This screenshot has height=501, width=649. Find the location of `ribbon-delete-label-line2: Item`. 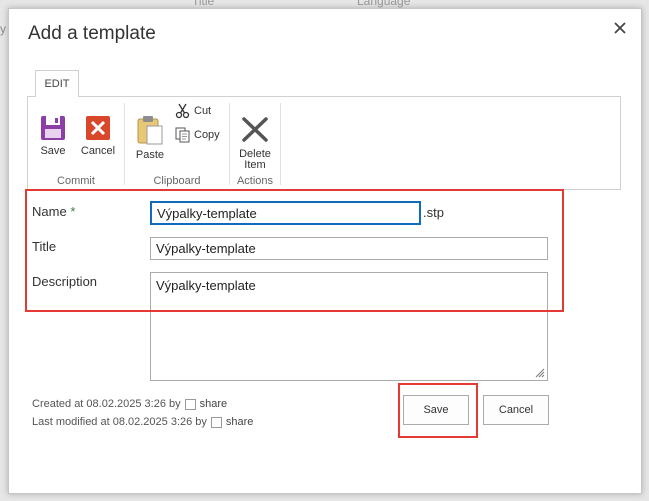

ribbon-delete-label-line2: Item is located at coordinates (255, 165).